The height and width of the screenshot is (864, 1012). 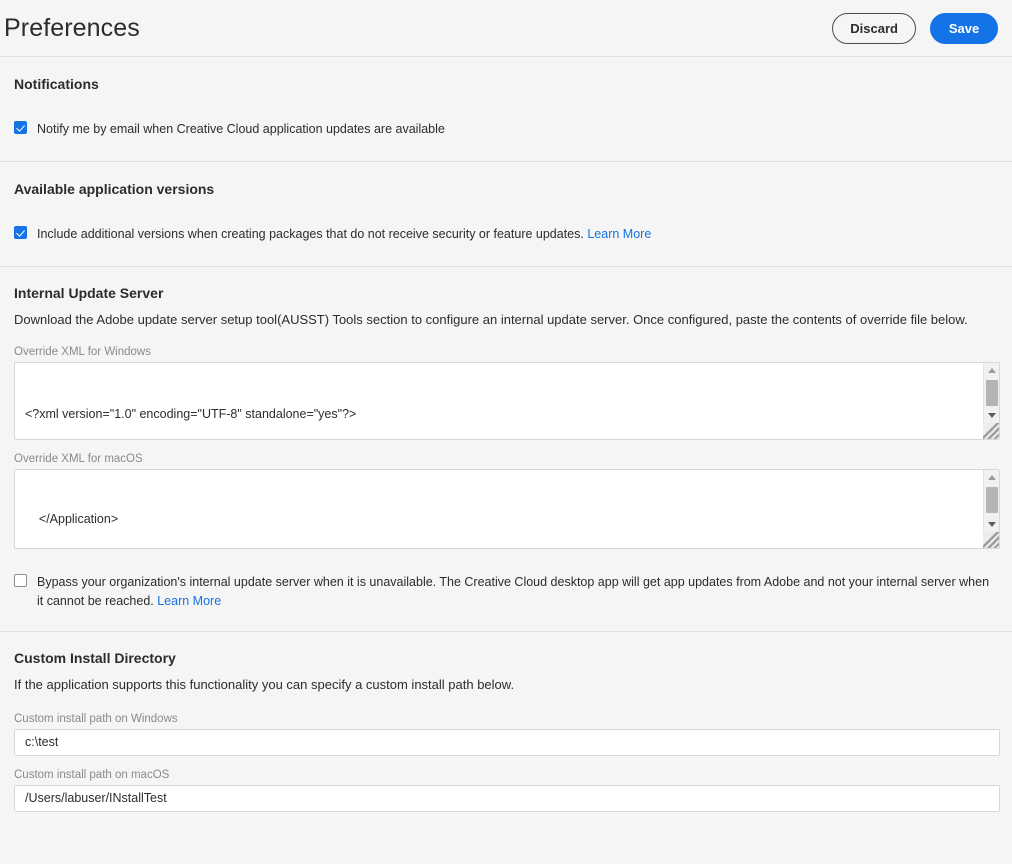 I want to click on header-actions: Discard Save, so click(x=915, y=28).